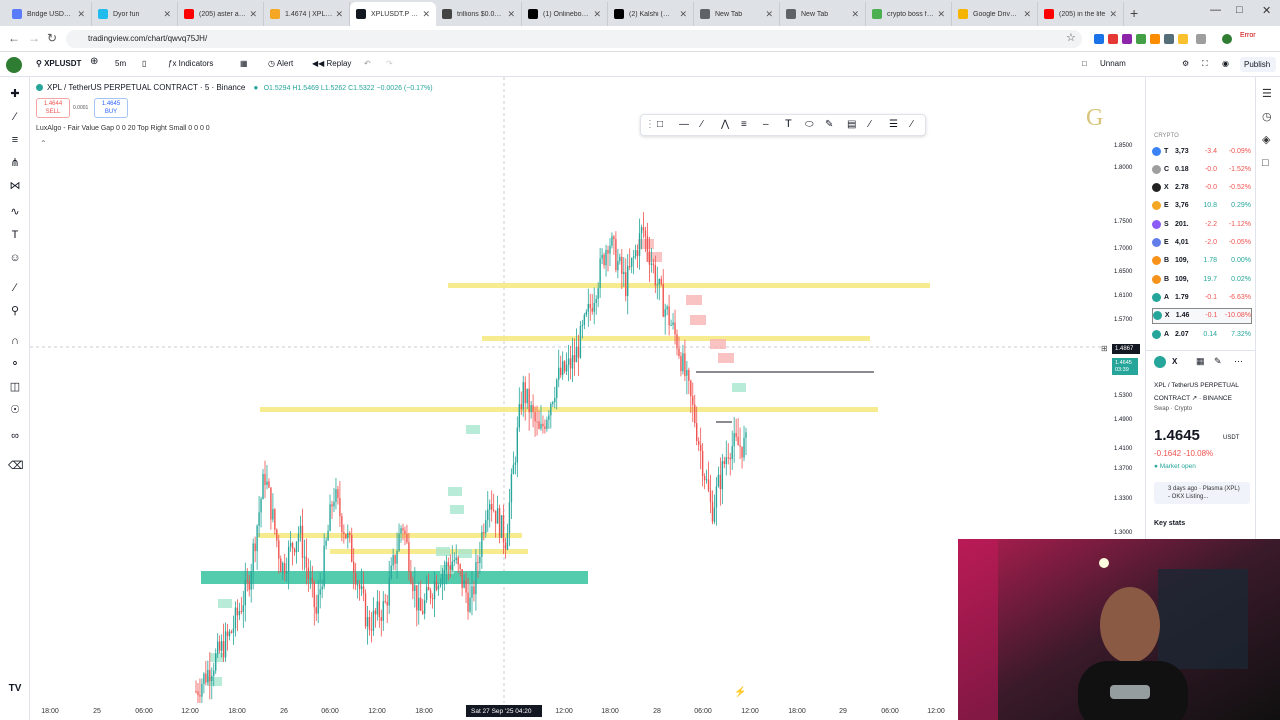 The width and height of the screenshot is (1280, 720). What do you see at coordinates (1202, 206) in the screenshot?
I see `watchlist-row: E 3,76 10.8 0.29%` at bounding box center [1202, 206].